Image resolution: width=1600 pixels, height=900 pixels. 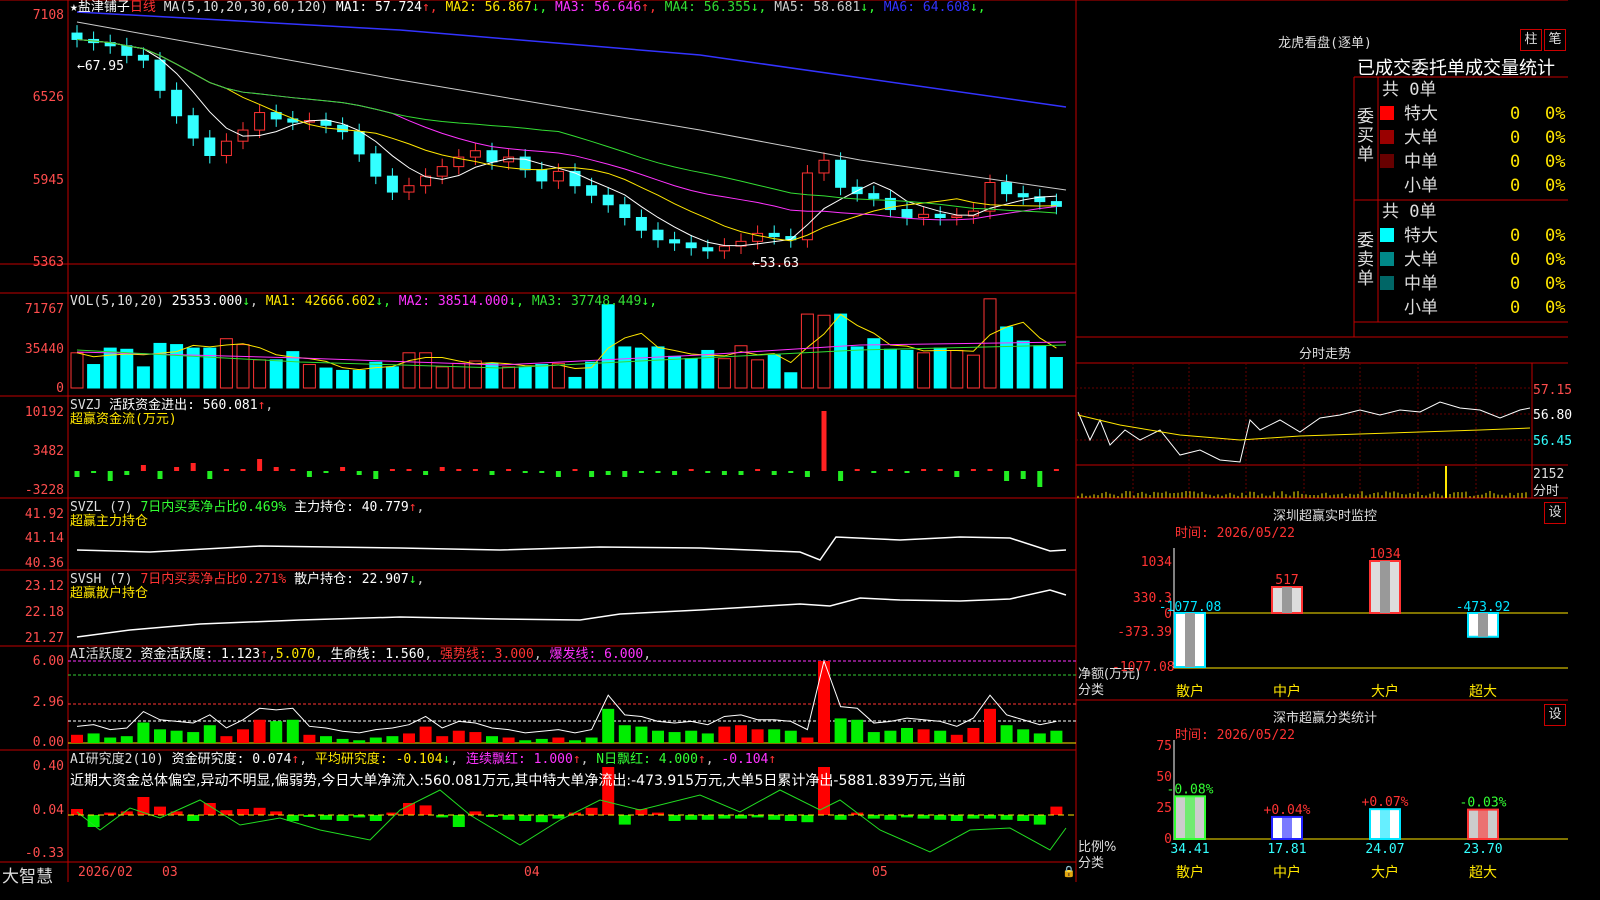 What do you see at coordinates (1287, 810) in the screenshot?
I see `classify-change-label: +0.04%` at bounding box center [1287, 810].